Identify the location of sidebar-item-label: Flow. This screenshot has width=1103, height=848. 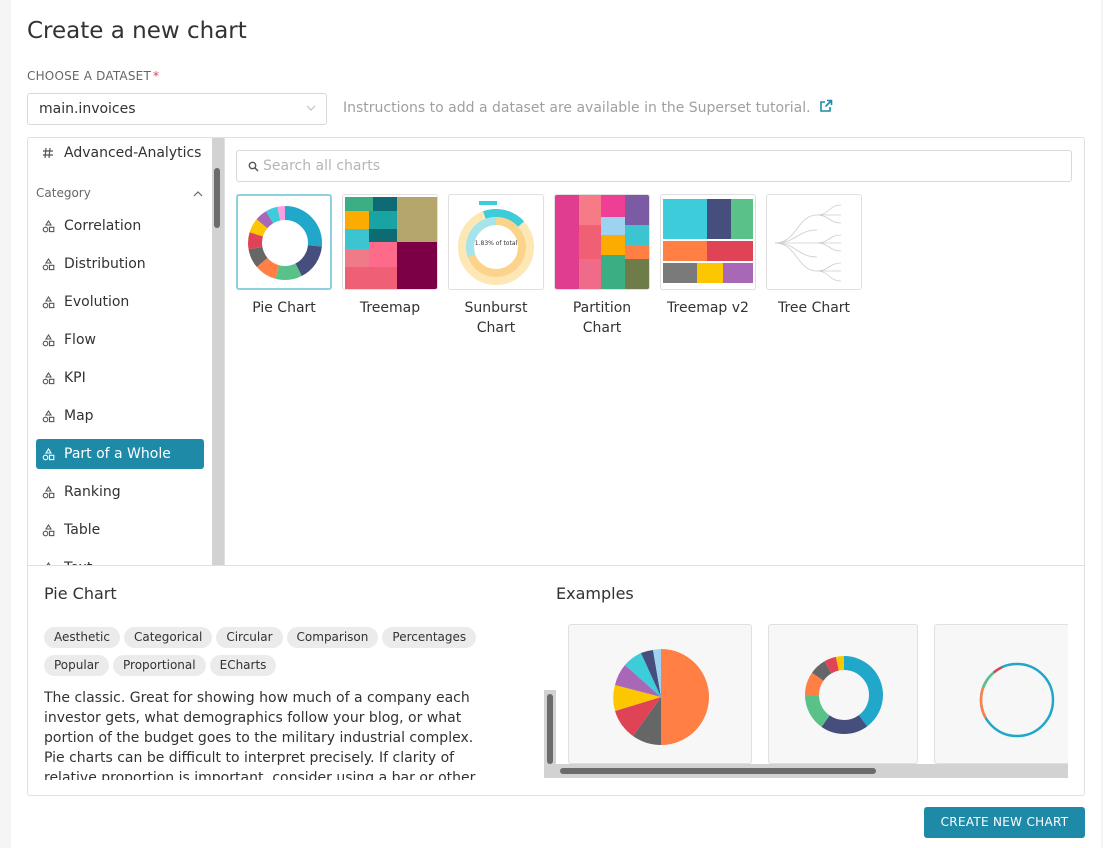
(80, 340).